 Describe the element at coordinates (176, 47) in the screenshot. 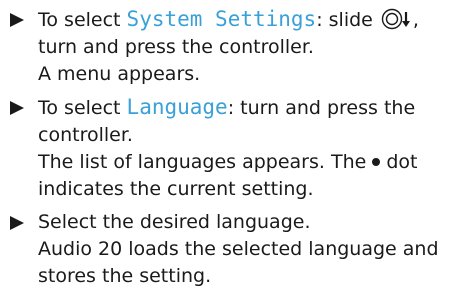

I see `step-line: turn and press the controller.` at that location.